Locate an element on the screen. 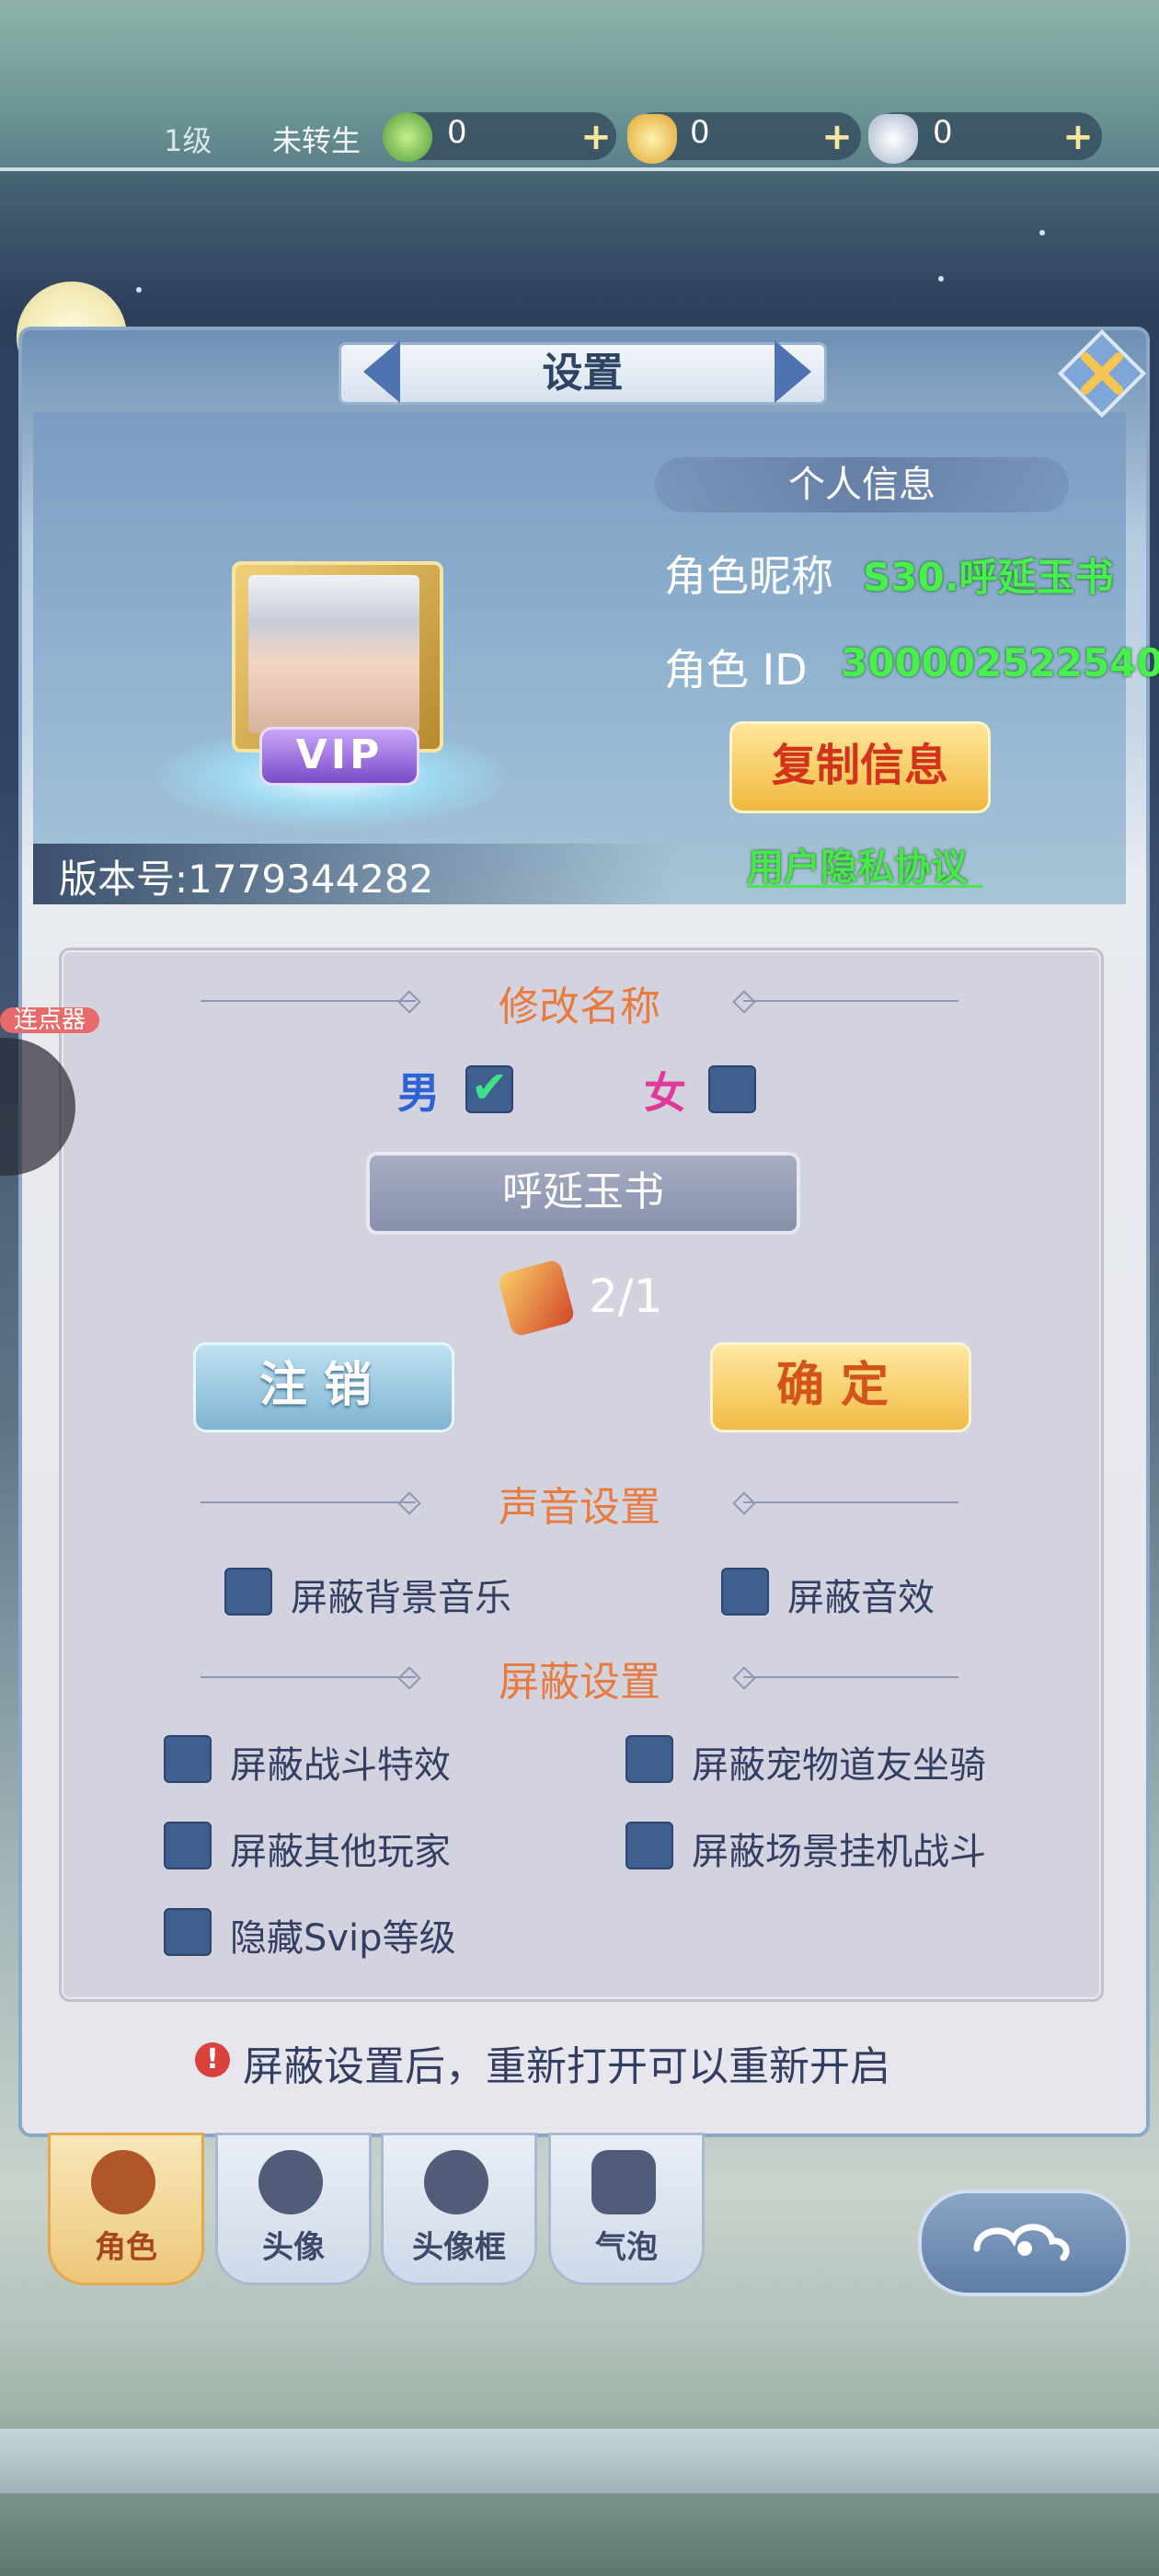  gender-male-label: 男 is located at coordinates (418, 1093).